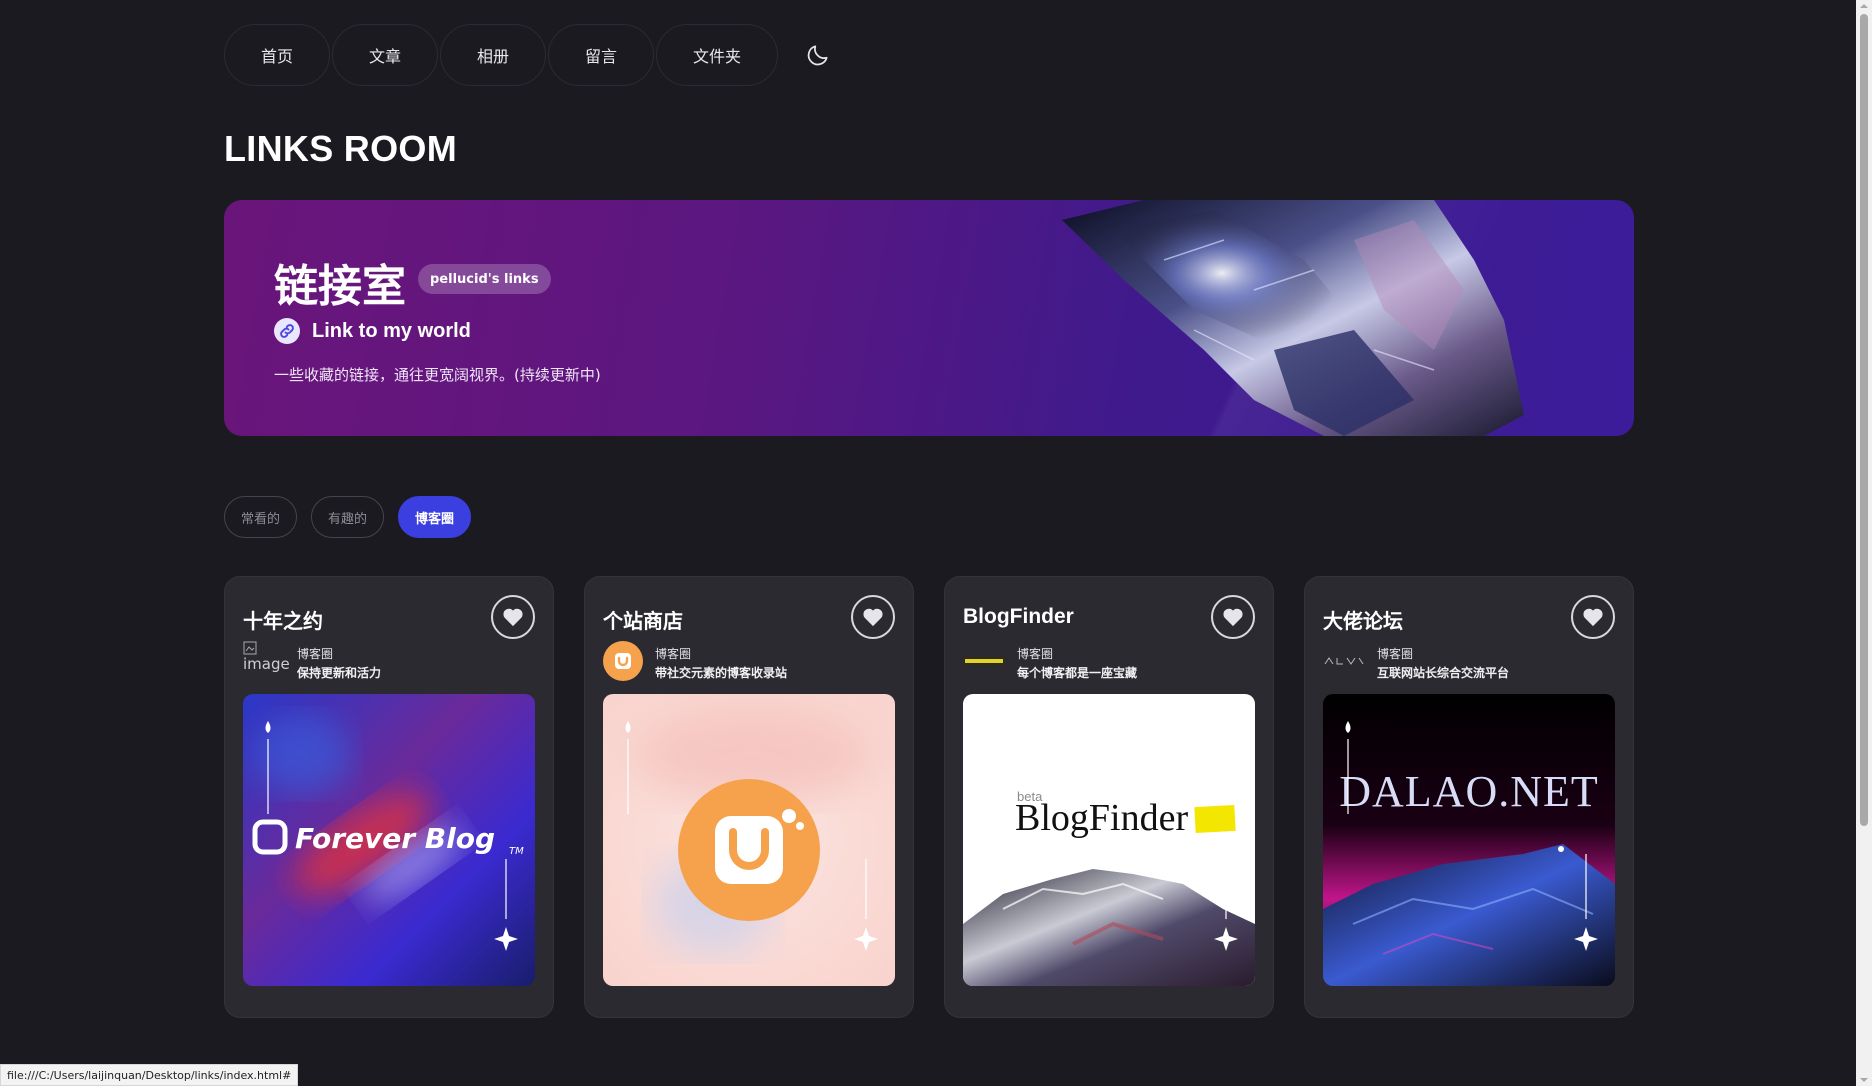 The height and width of the screenshot is (1086, 1872). What do you see at coordinates (1416, 661) in the screenshot?
I see `card-meta: 博客圈 互联网站长综合交流平台` at bounding box center [1416, 661].